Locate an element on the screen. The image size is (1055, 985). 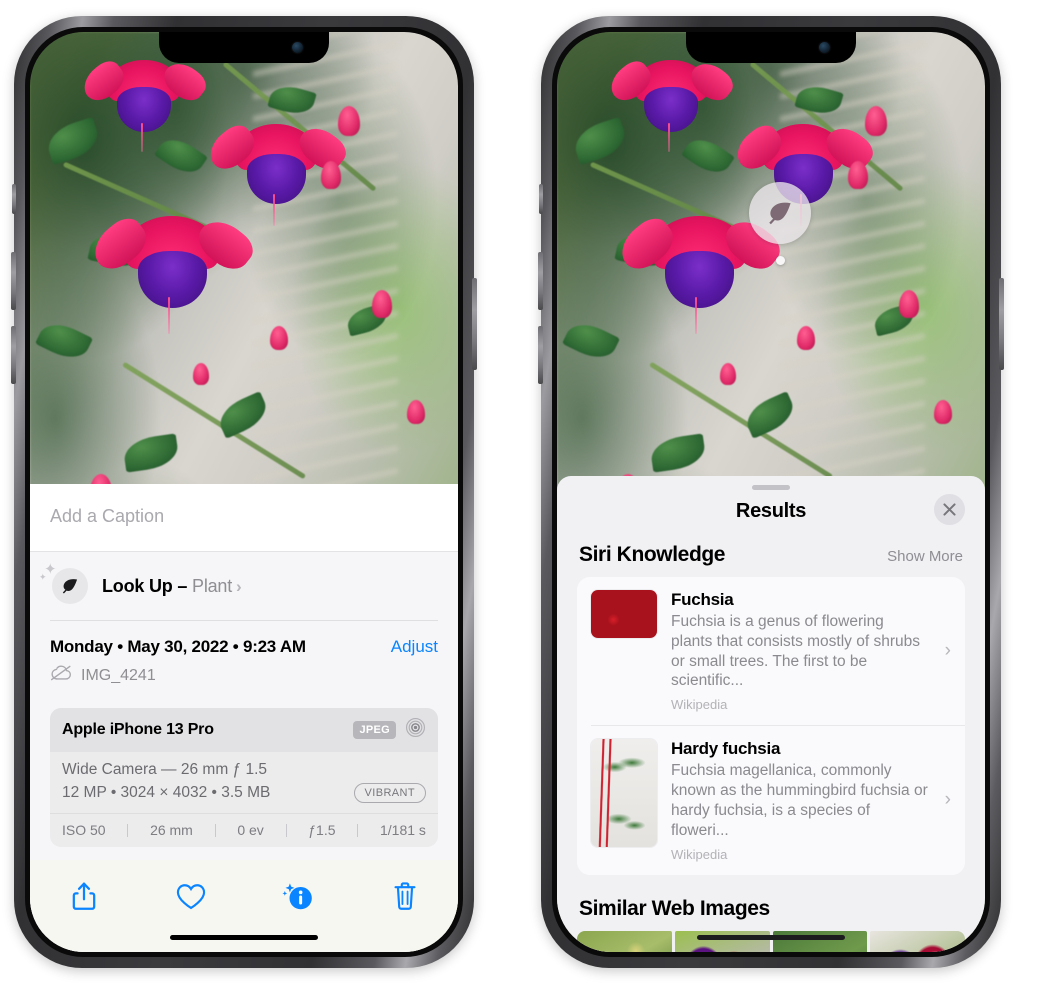
info-button is located at coordinates (298, 896).